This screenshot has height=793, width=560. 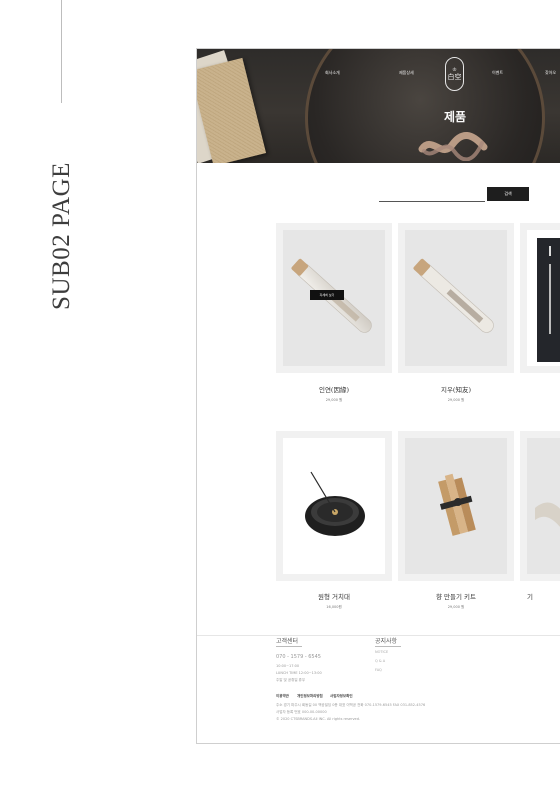 I want to click on incense-box-image, so click(x=548, y=300).